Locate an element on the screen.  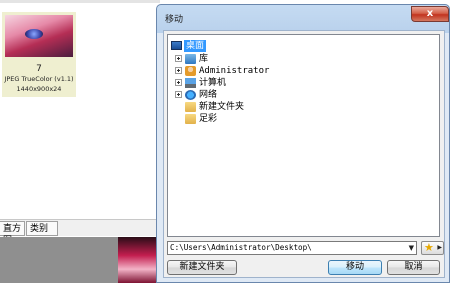
top-border is located at coordinates (80, 1).